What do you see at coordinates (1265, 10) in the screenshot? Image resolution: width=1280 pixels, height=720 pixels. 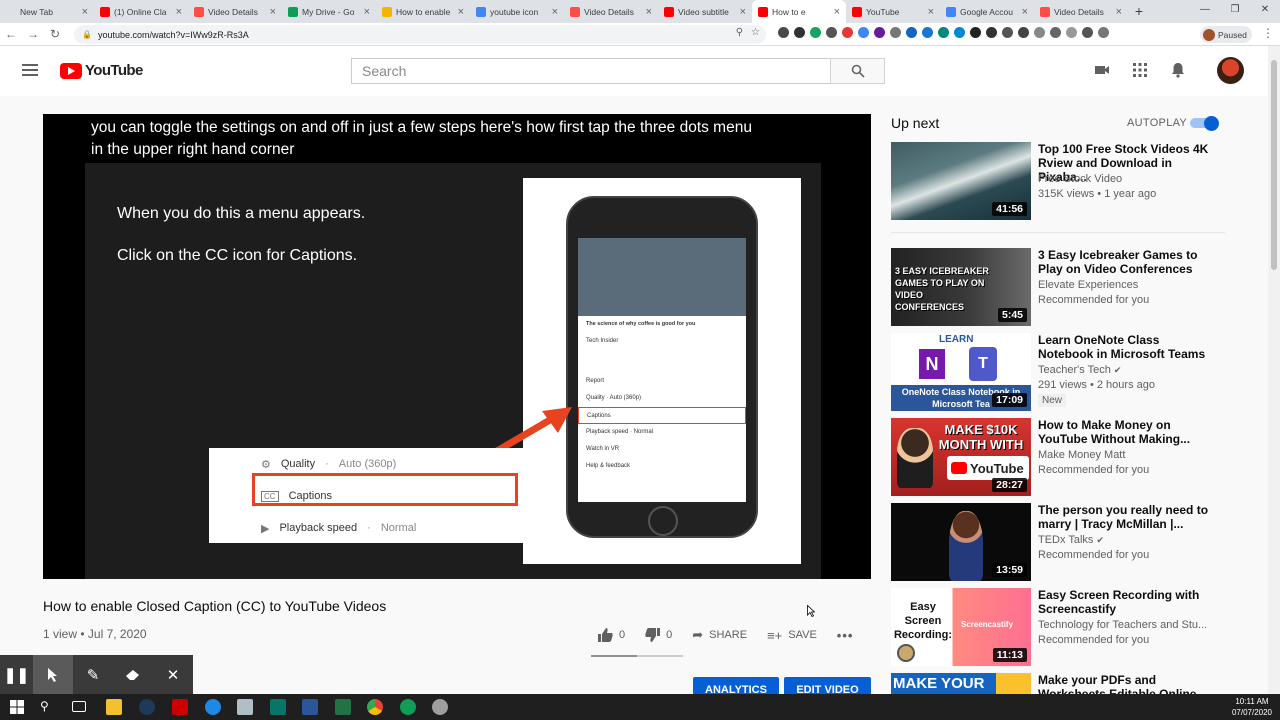 I see `close-window-icon: ✕` at bounding box center [1265, 10].